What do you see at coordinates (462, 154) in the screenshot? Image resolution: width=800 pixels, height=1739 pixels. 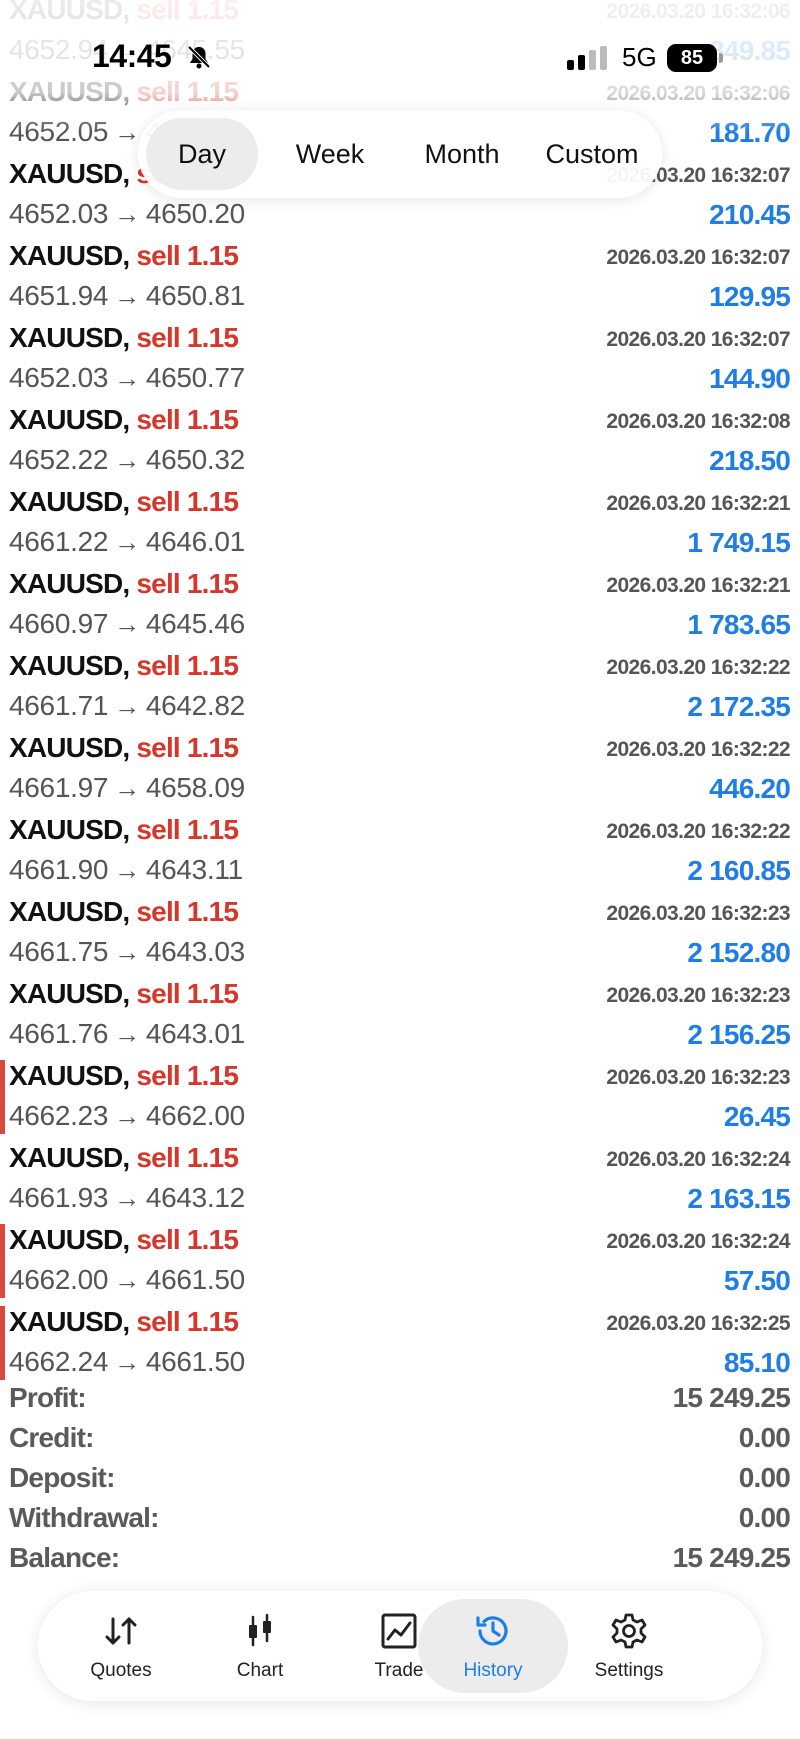 I see `tab-month: Month` at bounding box center [462, 154].